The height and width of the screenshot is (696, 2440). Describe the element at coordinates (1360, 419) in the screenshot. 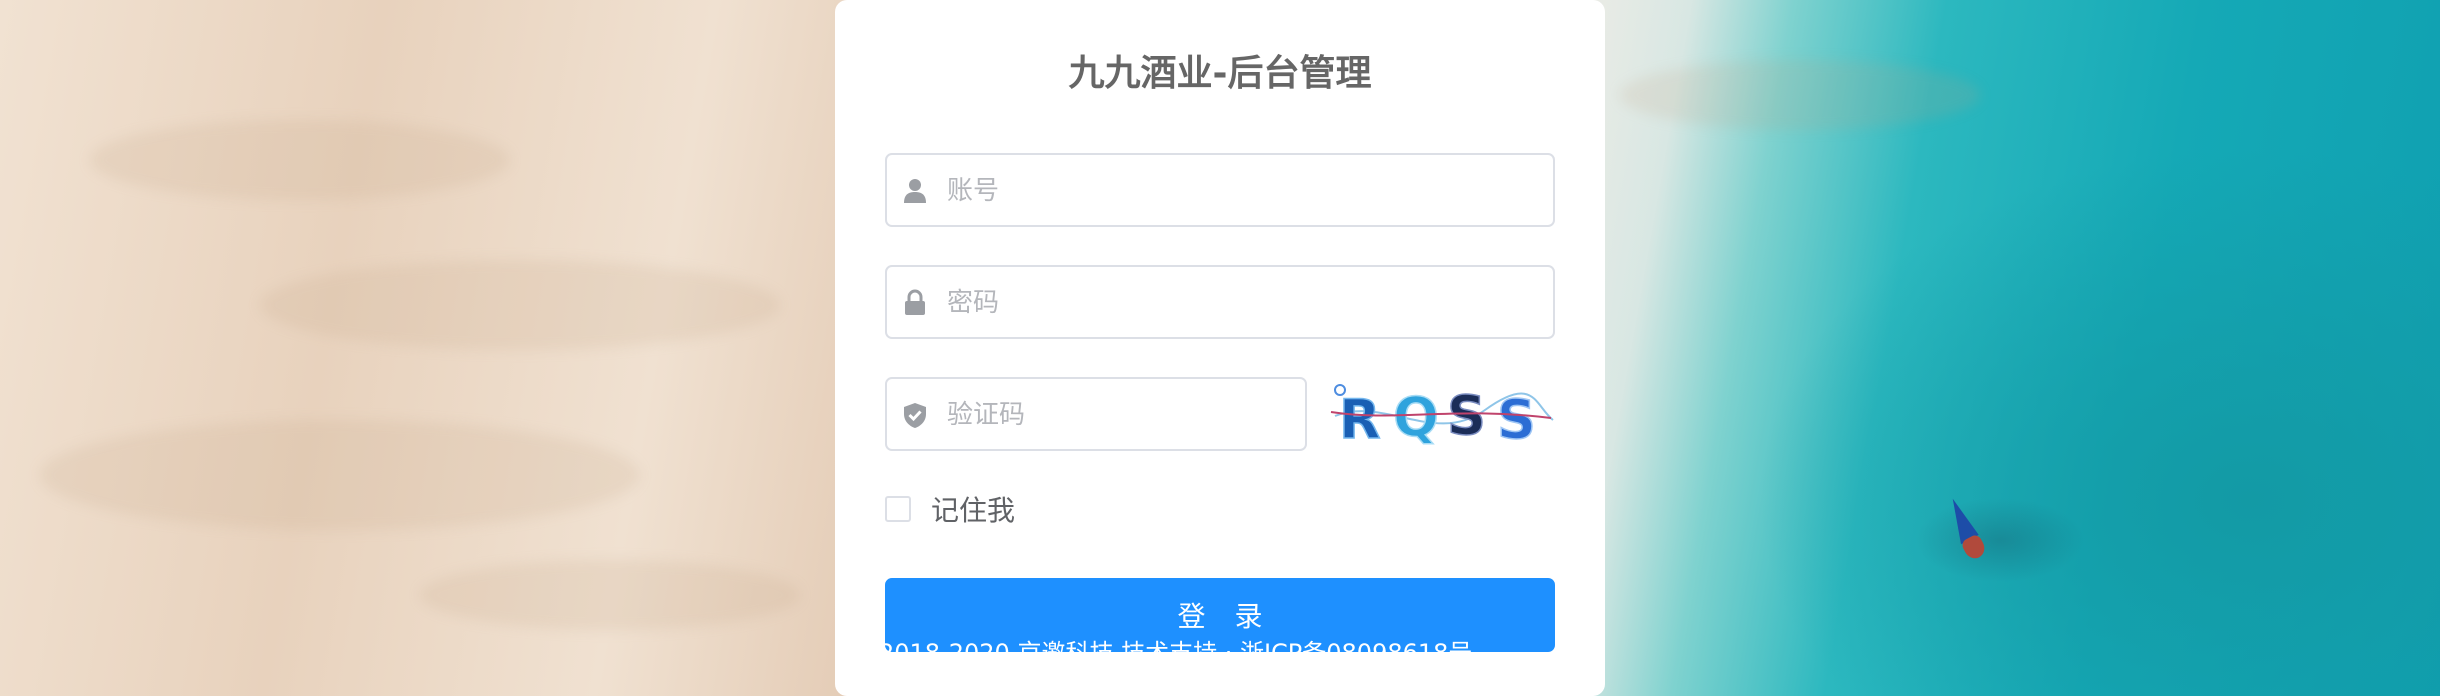

I see `svg-text: R` at that location.